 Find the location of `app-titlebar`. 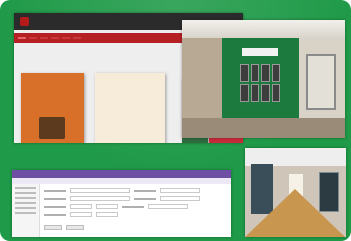

app-titlebar is located at coordinates (121, 174).